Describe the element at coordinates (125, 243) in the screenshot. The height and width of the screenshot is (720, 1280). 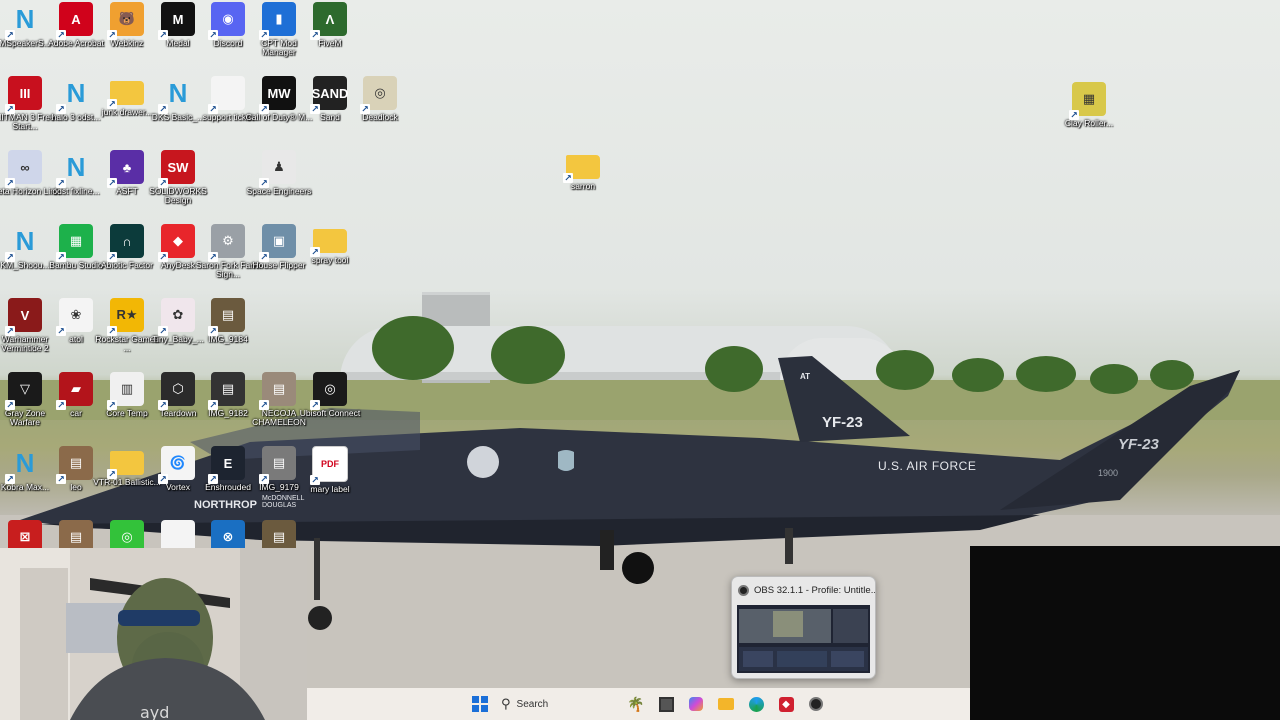
I see `abiotic-factor-icon: ∩` at that location.